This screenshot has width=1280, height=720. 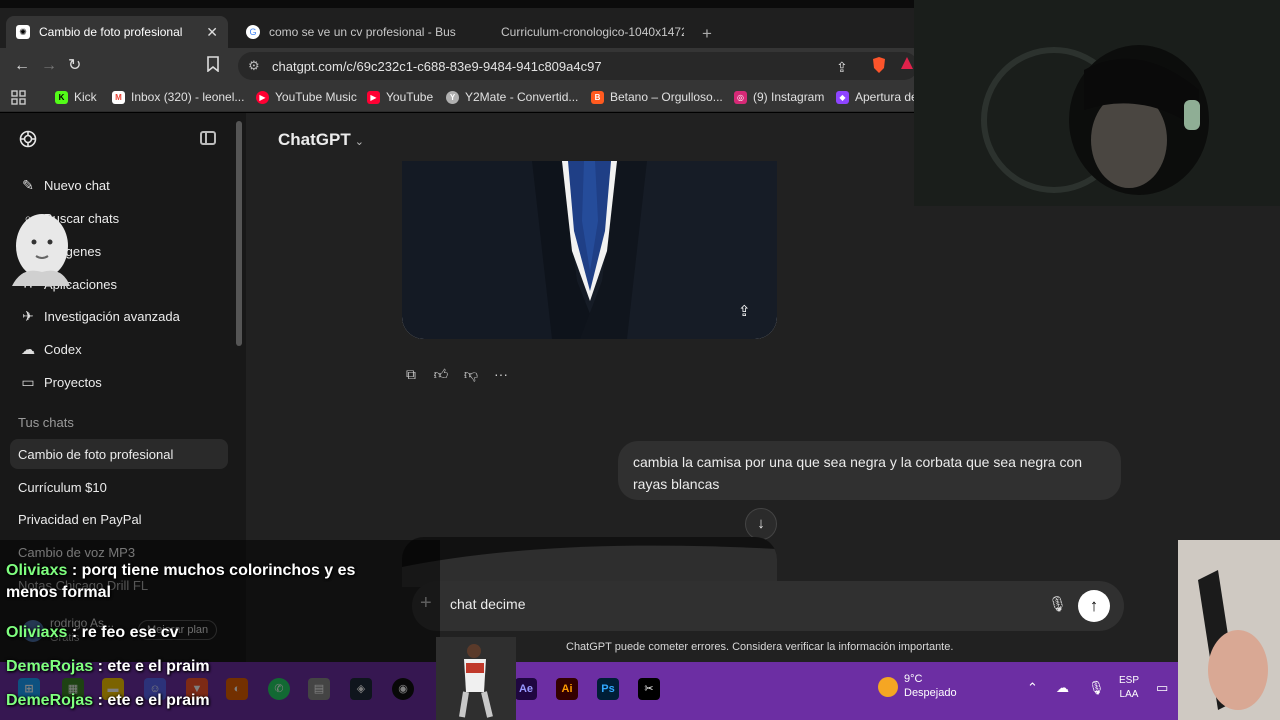 What do you see at coordinates (61, 97) in the screenshot?
I see `kick-icon: K` at bounding box center [61, 97].